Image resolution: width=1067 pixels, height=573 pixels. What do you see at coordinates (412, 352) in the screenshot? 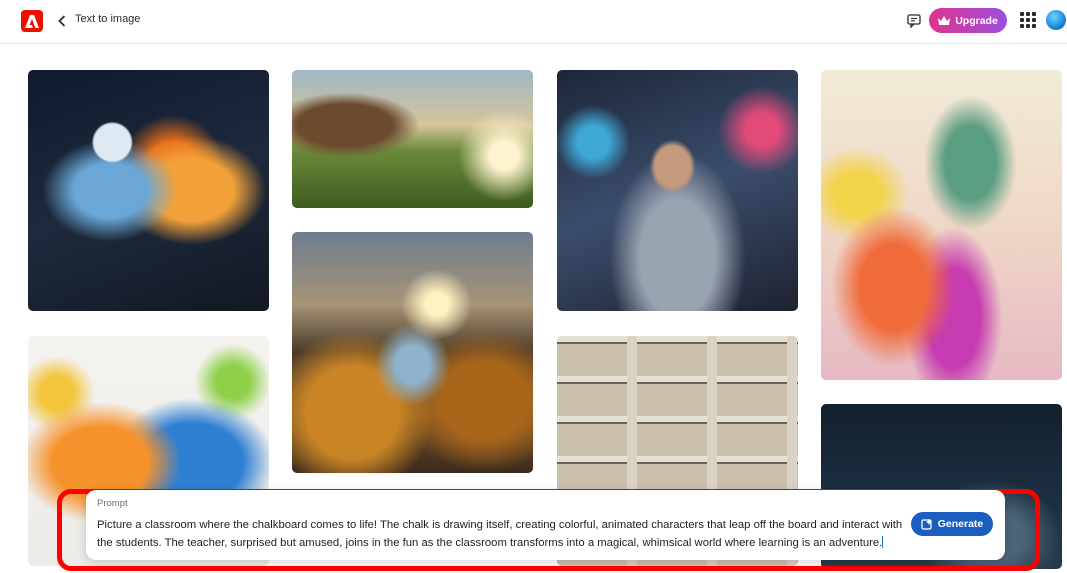
I see `gallery-image-sunset-landscape` at bounding box center [412, 352].